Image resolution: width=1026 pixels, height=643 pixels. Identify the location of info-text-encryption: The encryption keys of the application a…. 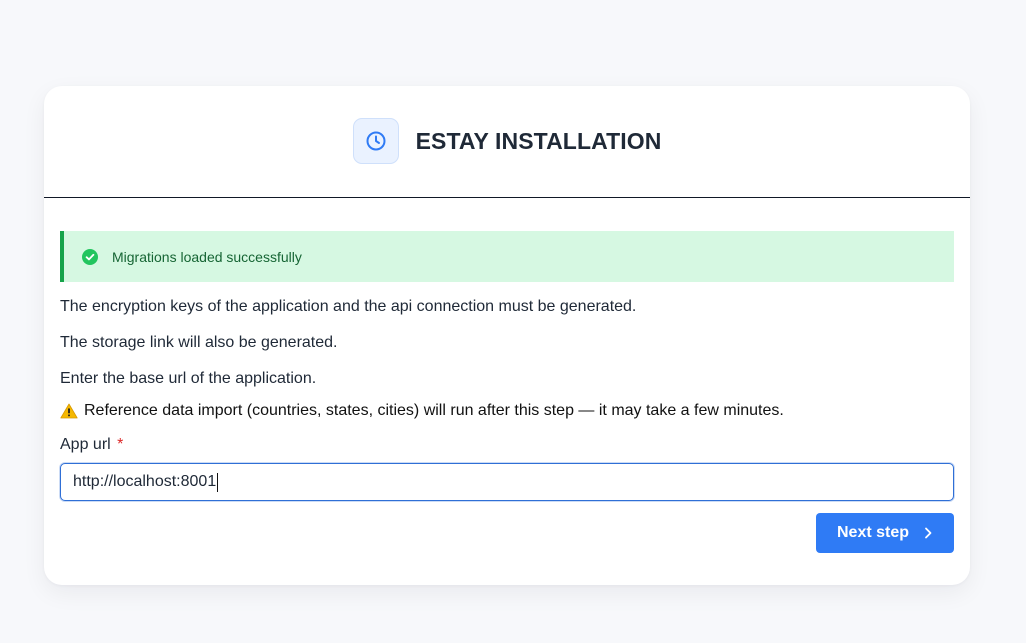
(348, 306).